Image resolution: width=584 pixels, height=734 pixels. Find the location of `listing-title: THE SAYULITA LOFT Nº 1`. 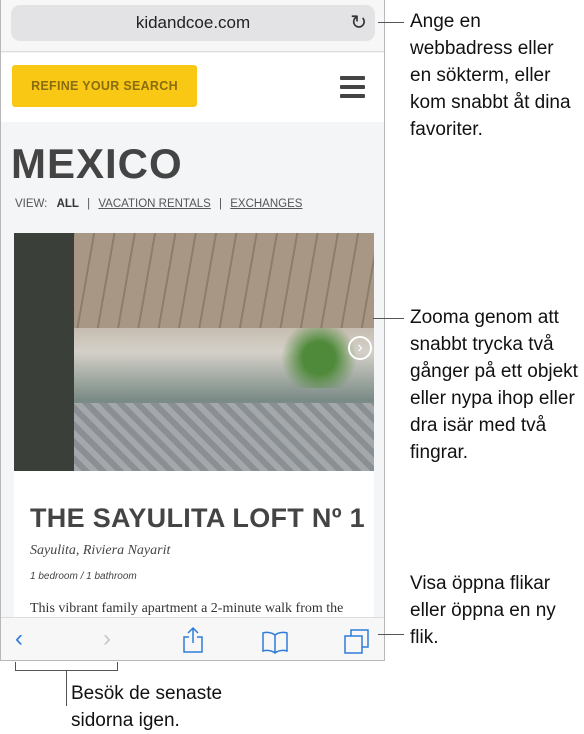

listing-title: THE SAYULITA LOFT Nº 1 is located at coordinates (197, 518).